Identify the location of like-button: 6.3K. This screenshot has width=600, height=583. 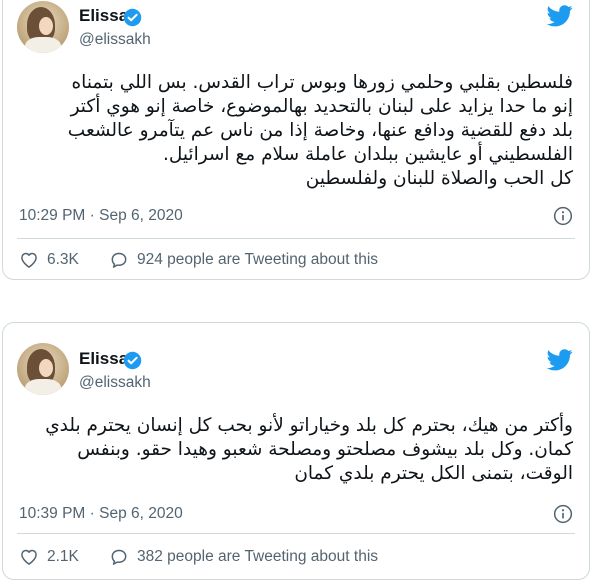
(49, 260).